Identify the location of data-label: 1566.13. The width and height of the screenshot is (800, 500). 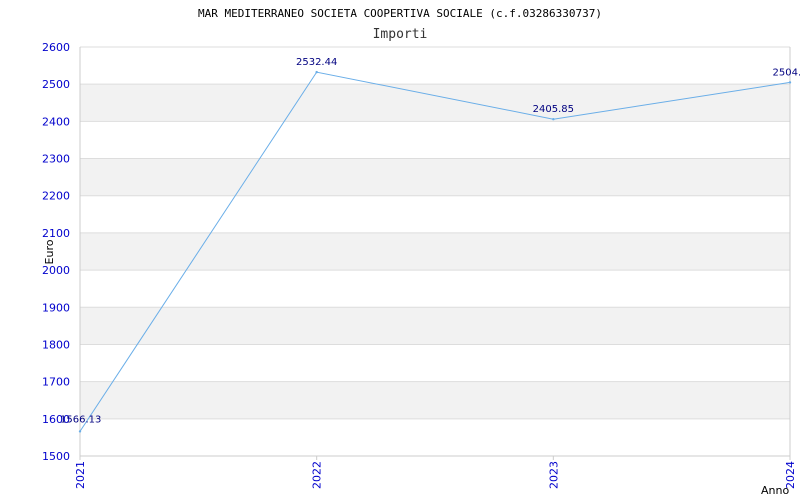
(80, 419).